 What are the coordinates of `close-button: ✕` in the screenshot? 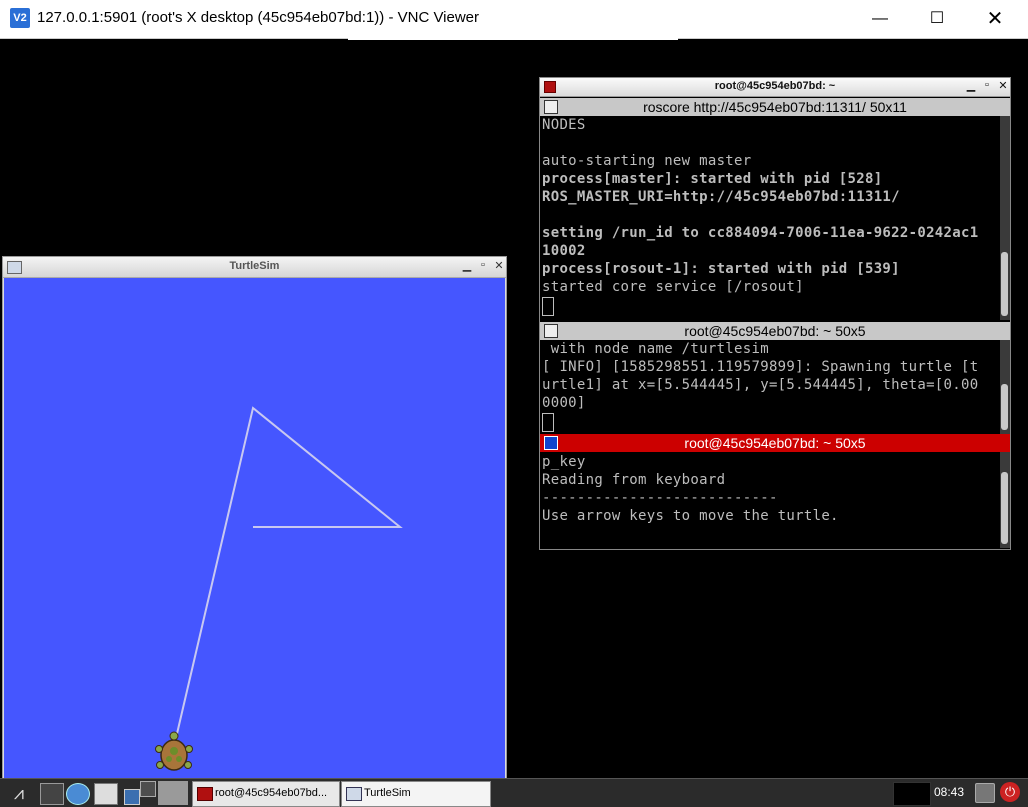 It's located at (995, 19).